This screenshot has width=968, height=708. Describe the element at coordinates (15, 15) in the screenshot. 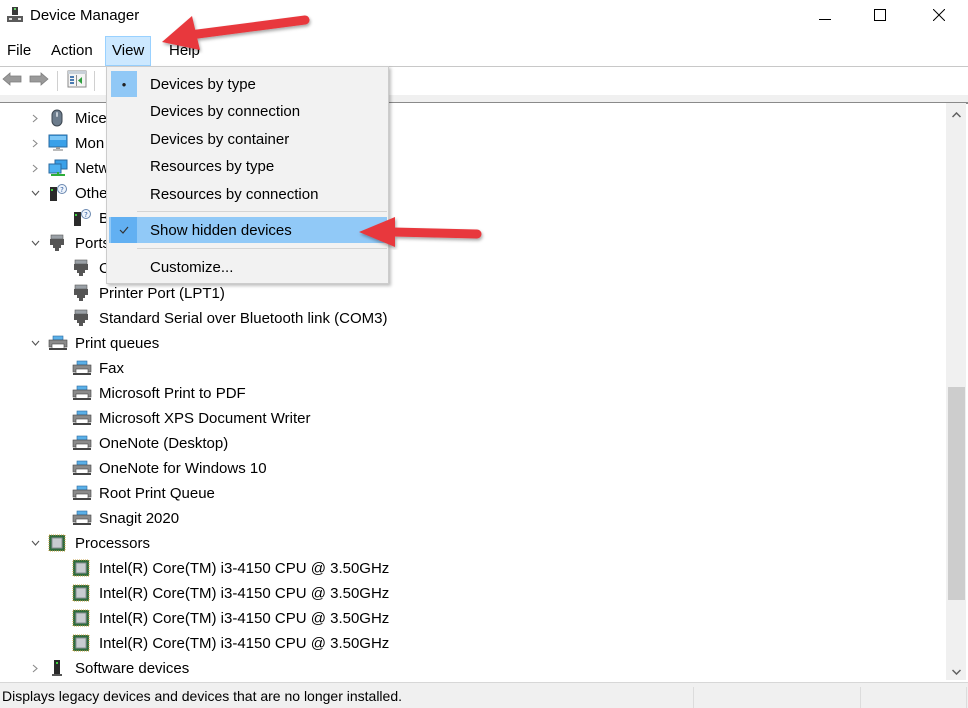

I see `device-manager-icon` at that location.